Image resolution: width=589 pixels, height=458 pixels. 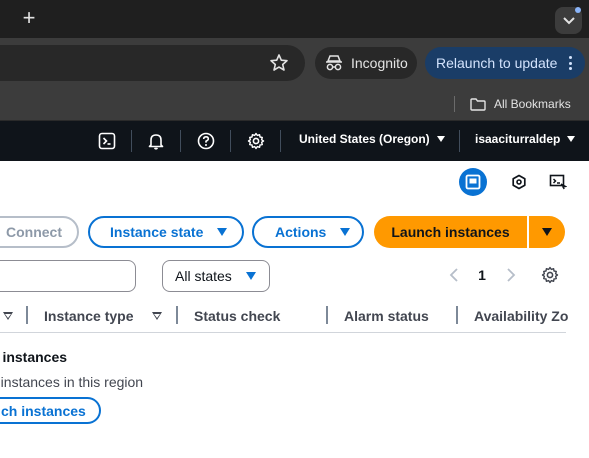 What do you see at coordinates (334, 63) in the screenshot?
I see `incognito-icon` at bounding box center [334, 63].